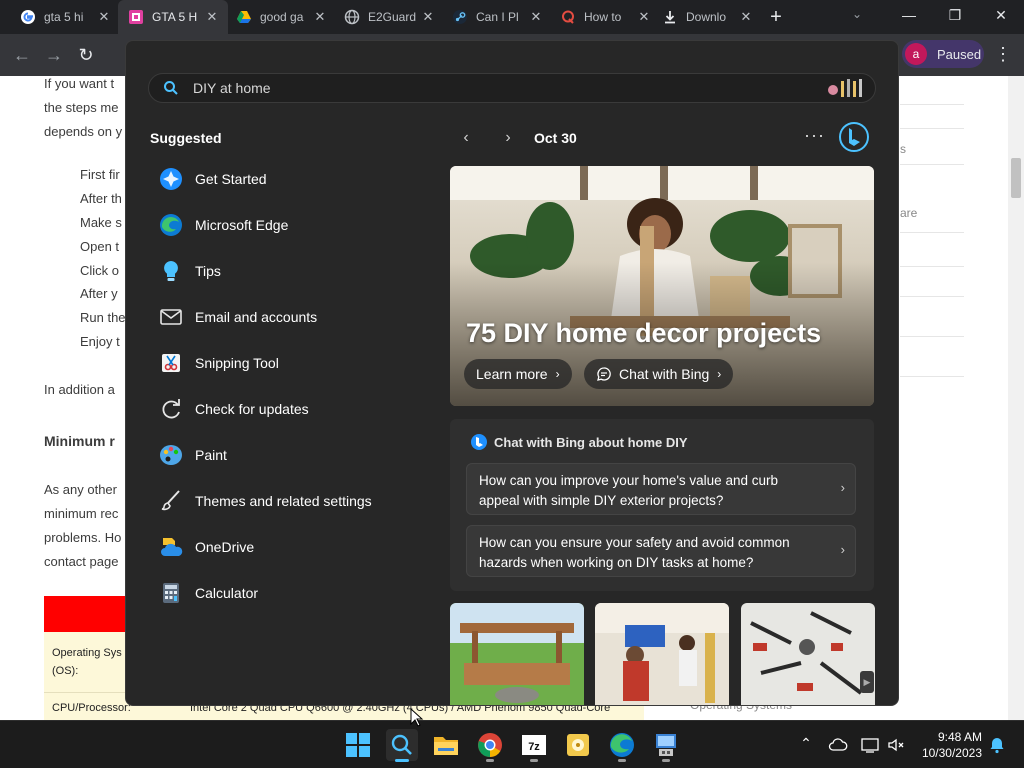 Image resolution: width=1024 pixels, height=768 pixels. Describe the element at coordinates (997, 745) in the screenshot. I see `notification-bell-icon` at that location.